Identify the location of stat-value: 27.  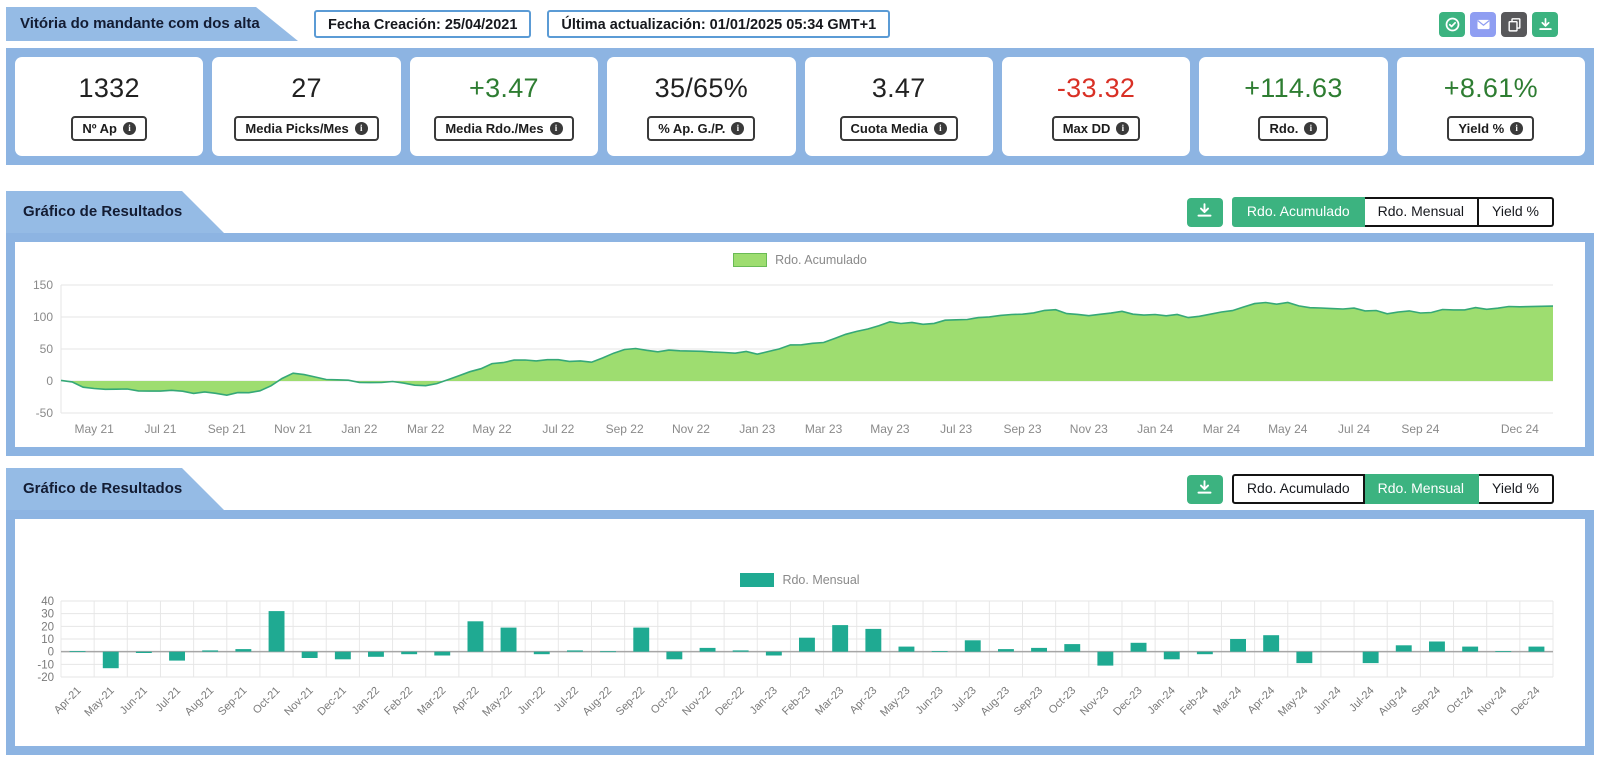
(306, 87).